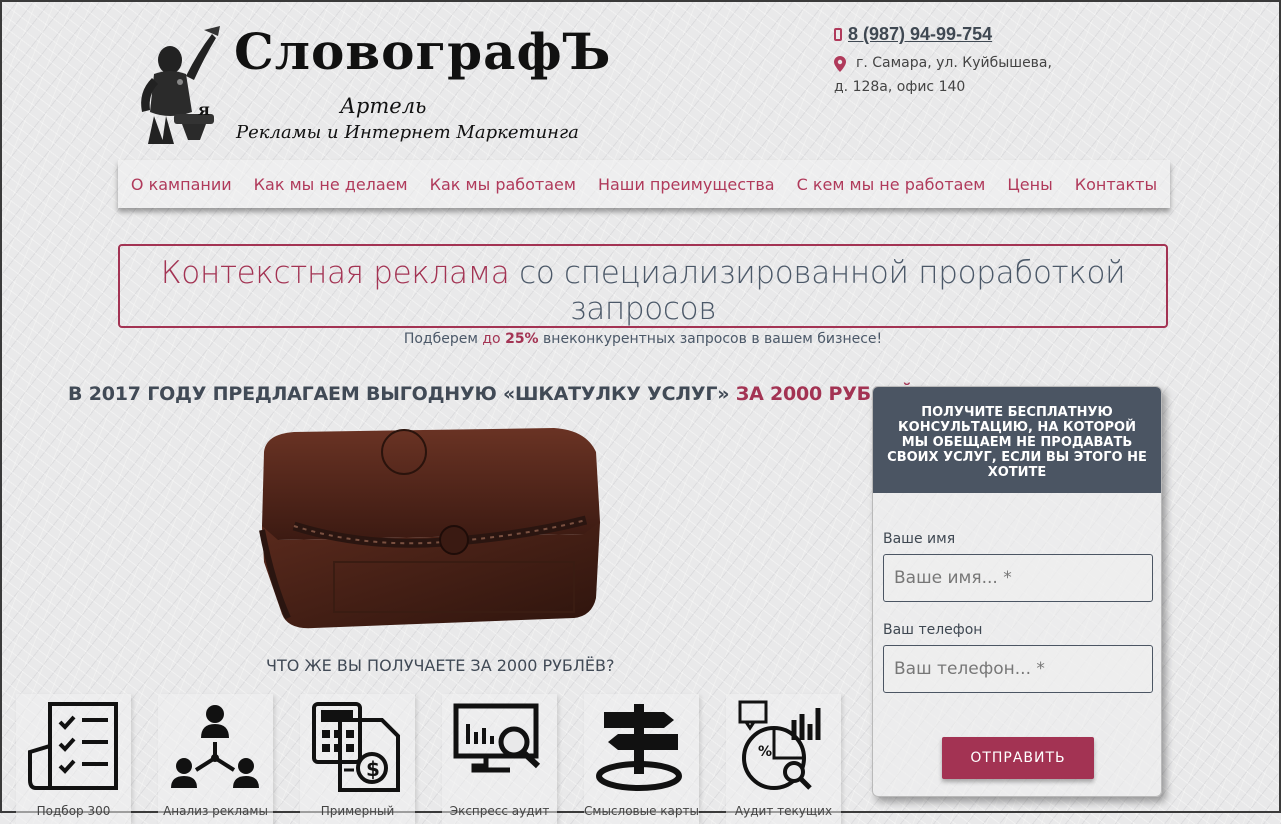 Image resolution: width=1281 pixels, height=824 pixels. What do you see at coordinates (430, 528) in the screenshot?
I see `service-box-image` at bounding box center [430, 528].